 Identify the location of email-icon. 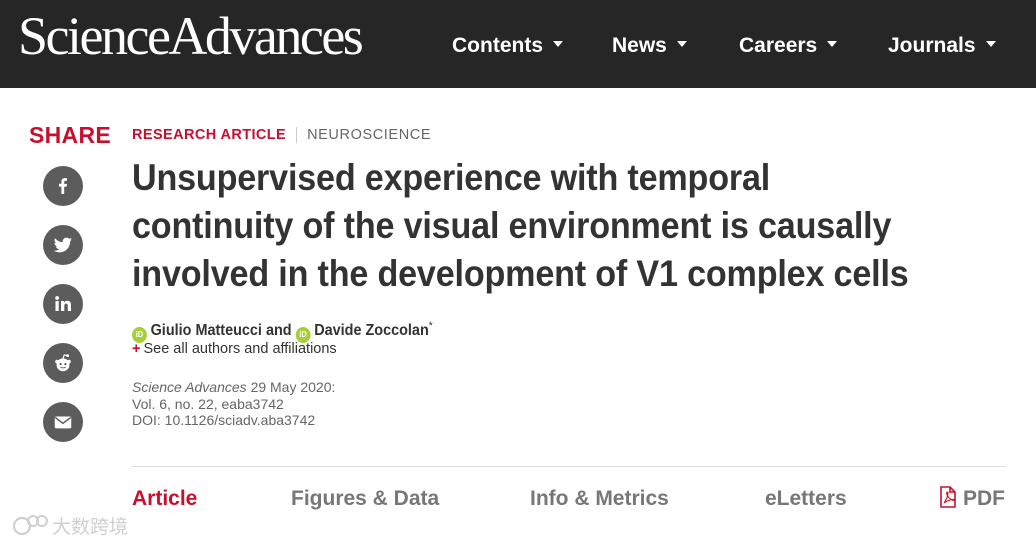
(63, 422).